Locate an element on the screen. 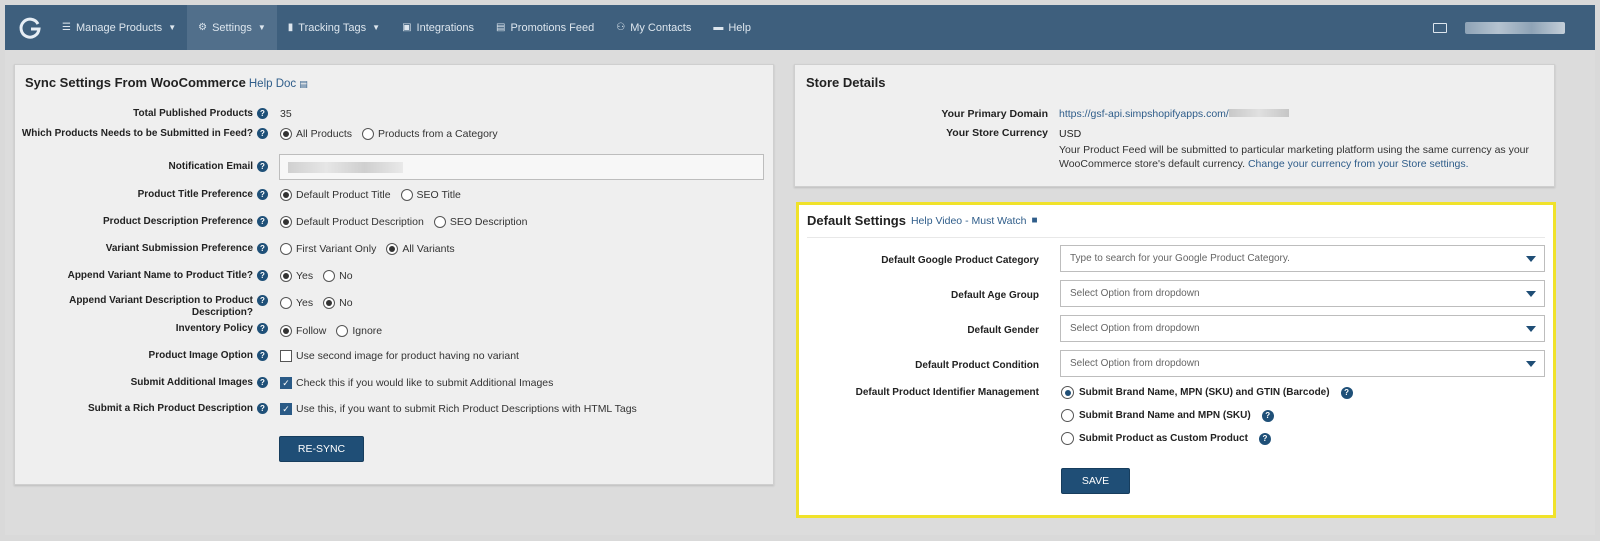 The image size is (1600, 541). checkbox is located at coordinates (286, 356).